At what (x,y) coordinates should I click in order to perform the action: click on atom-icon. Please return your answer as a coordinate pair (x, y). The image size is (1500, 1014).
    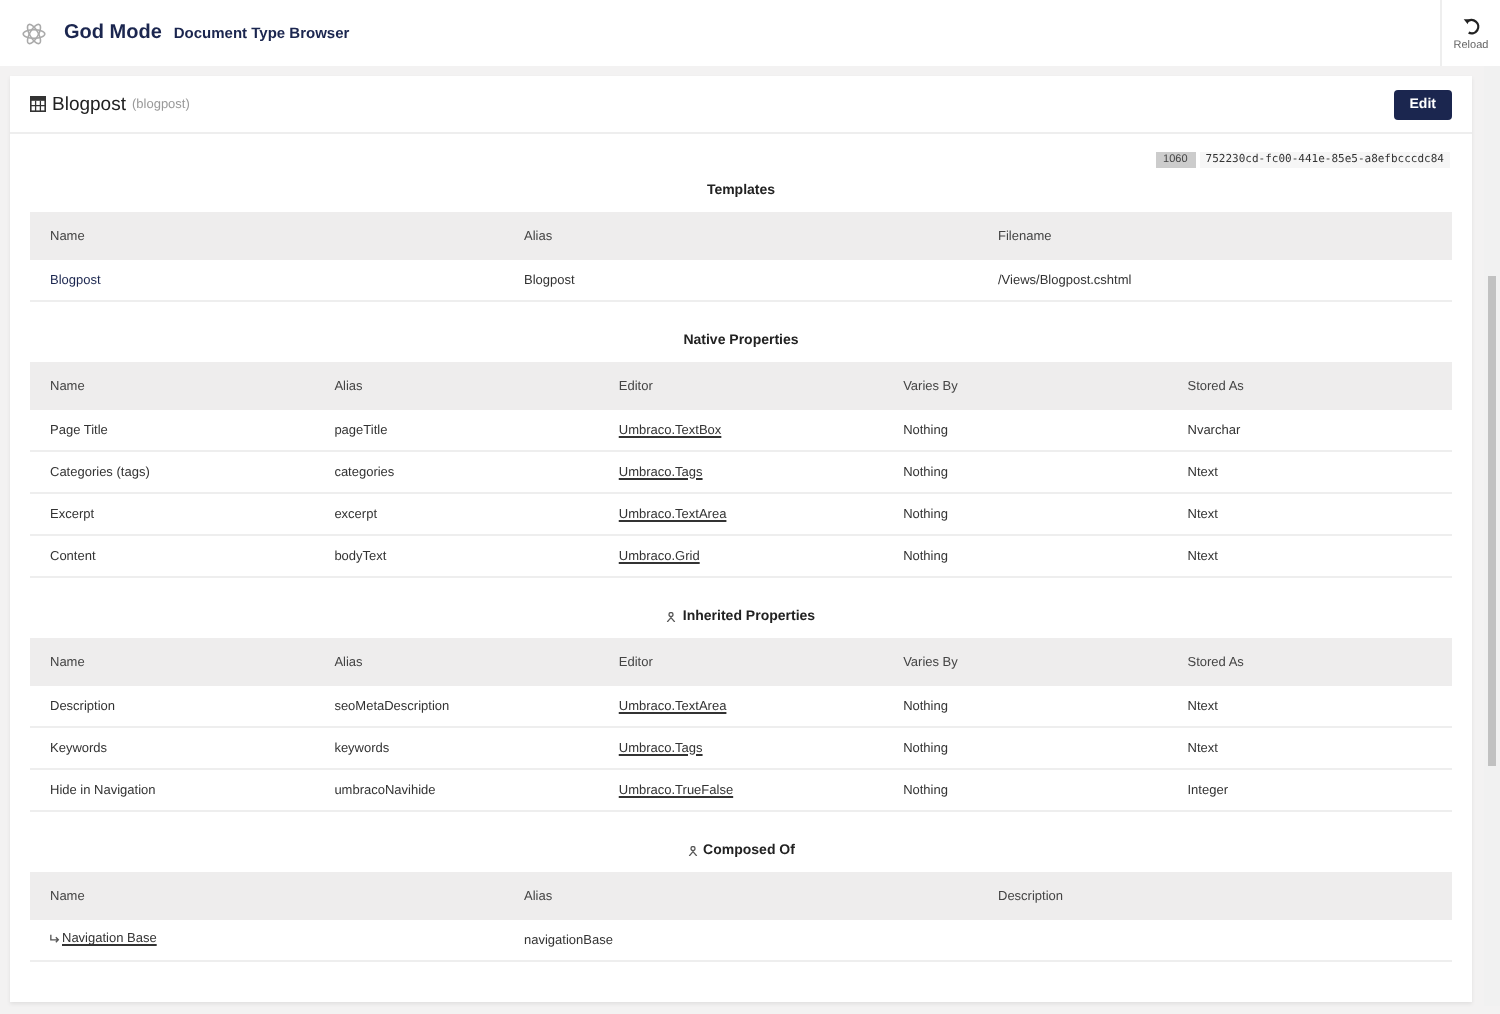
    Looking at the image, I should click on (34, 33).